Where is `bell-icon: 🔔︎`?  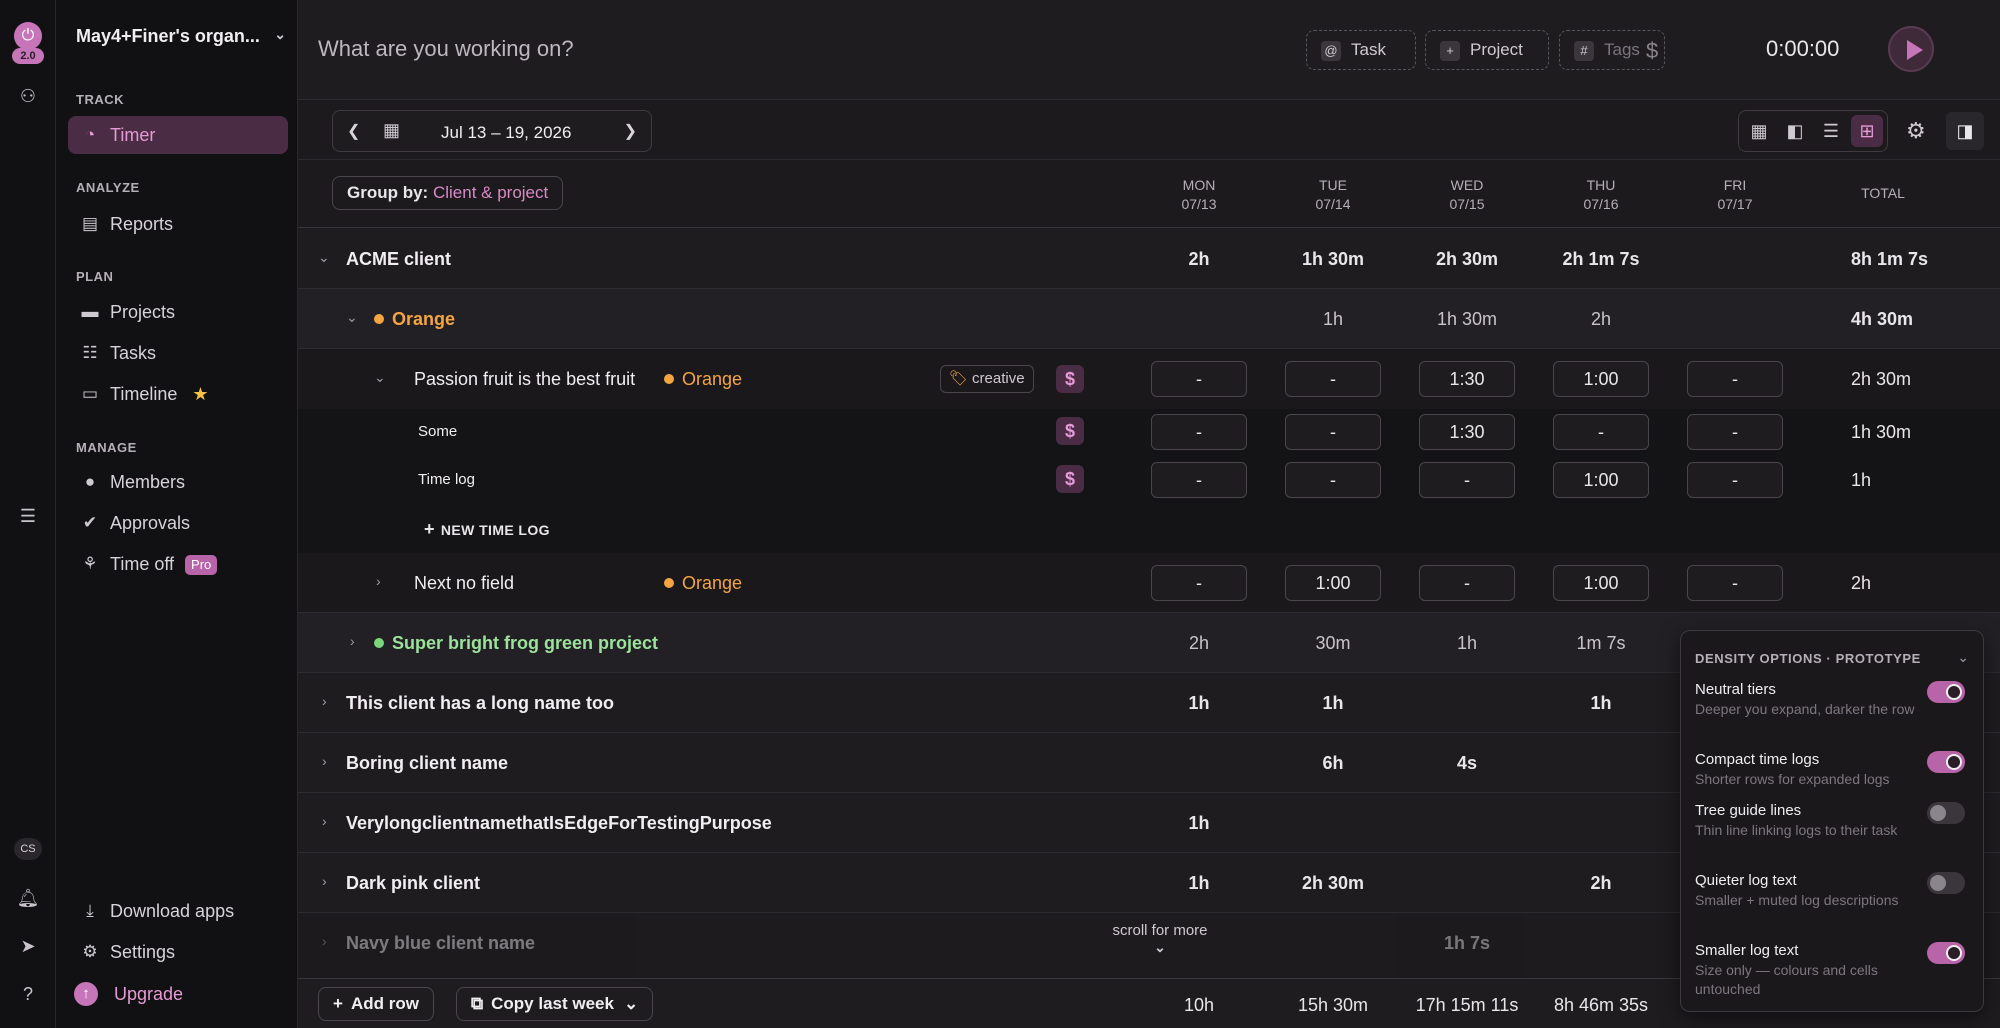 bell-icon: 🔔︎ is located at coordinates (28, 898).